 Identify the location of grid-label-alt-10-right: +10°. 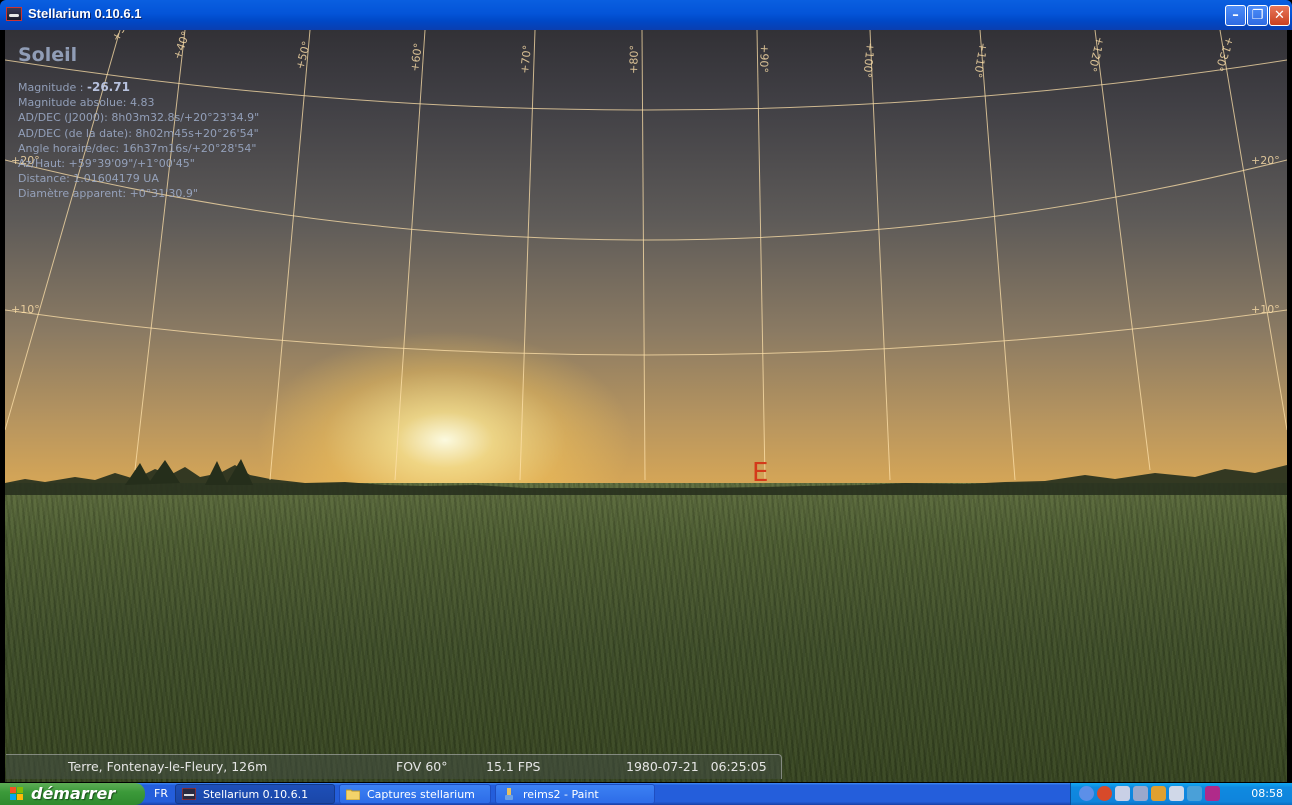
(1265, 309).